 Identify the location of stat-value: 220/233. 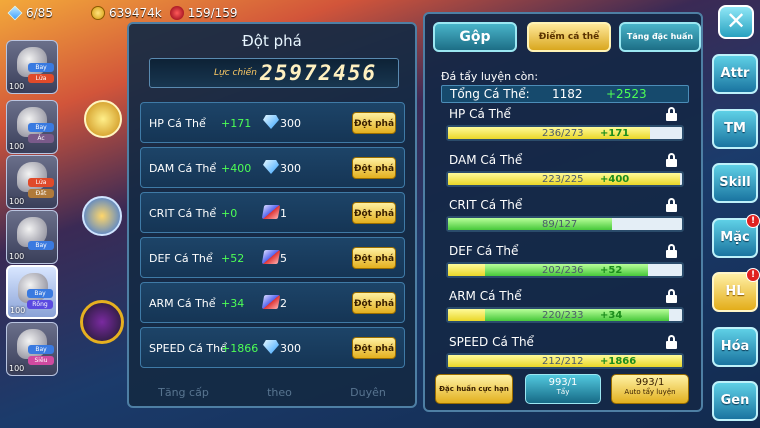
(563, 315).